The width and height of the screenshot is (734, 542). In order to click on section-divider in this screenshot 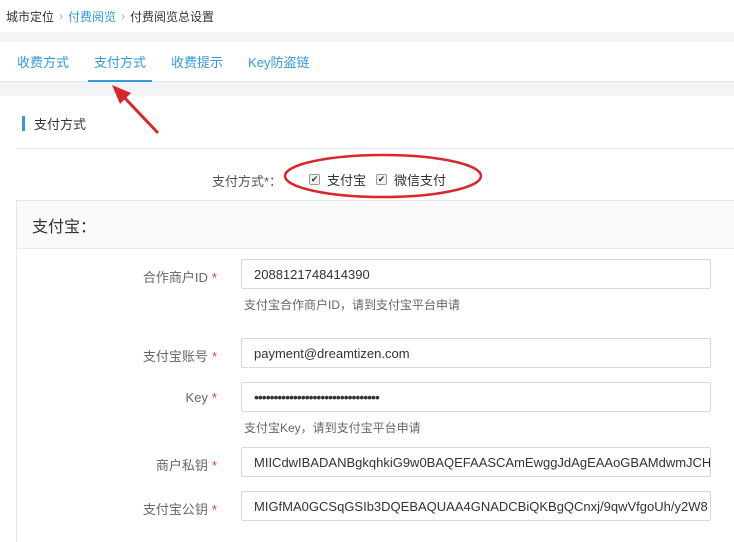, I will do `click(375, 148)`.